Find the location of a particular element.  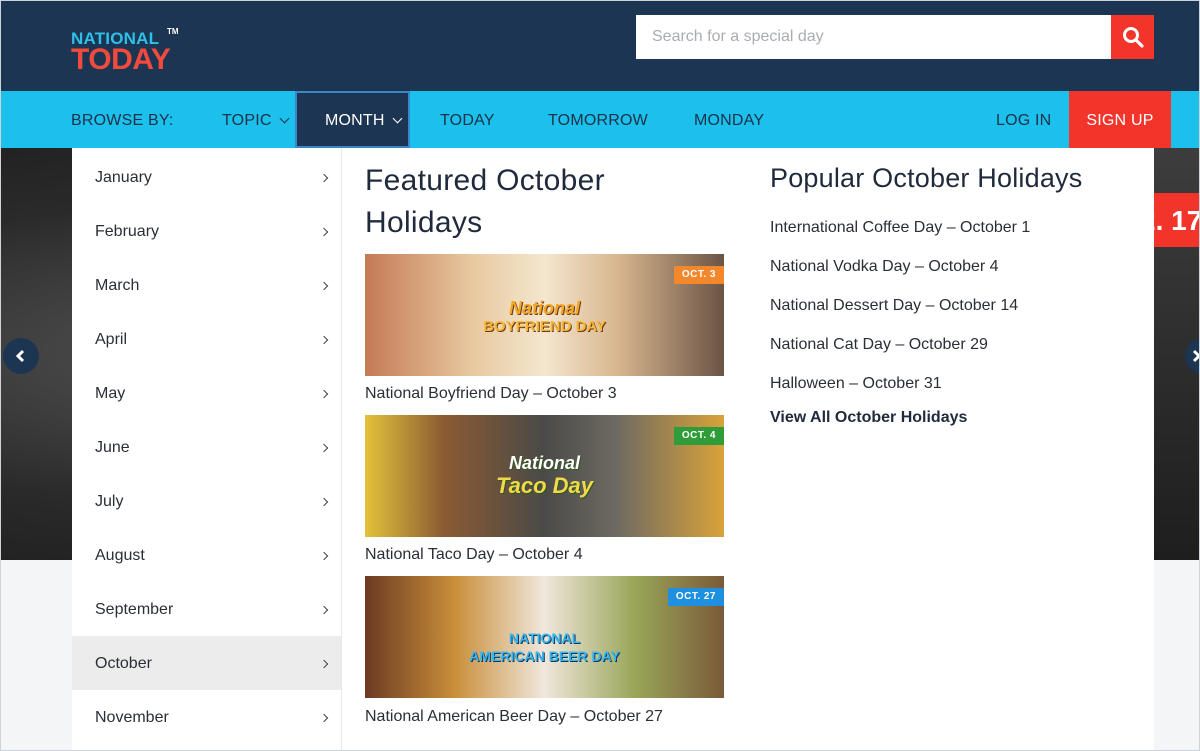

popular-item: National Dessert Day – October 14 is located at coordinates (894, 306).